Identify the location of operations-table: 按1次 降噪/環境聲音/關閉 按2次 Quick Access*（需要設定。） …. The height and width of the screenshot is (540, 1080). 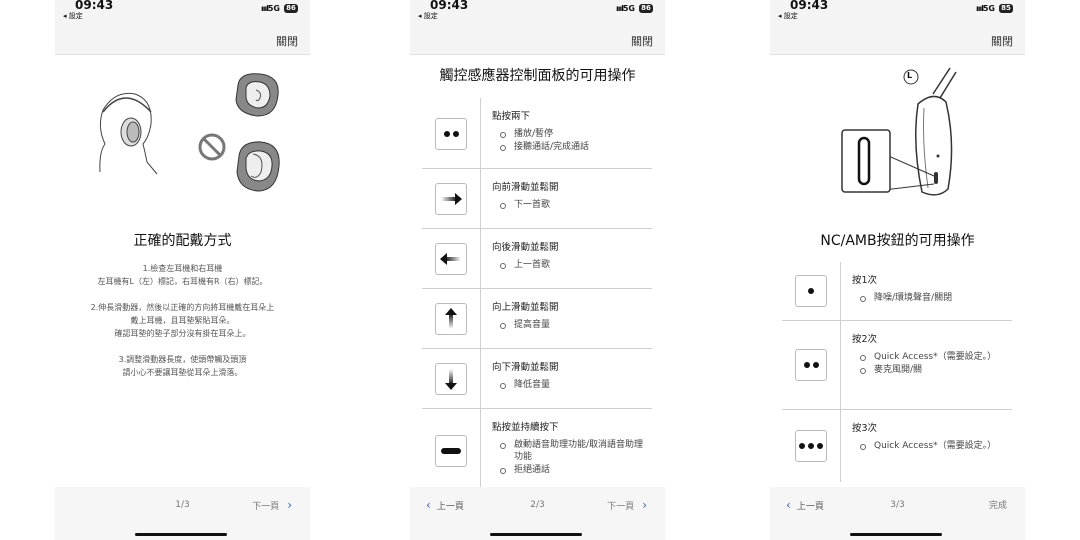
(897, 372).